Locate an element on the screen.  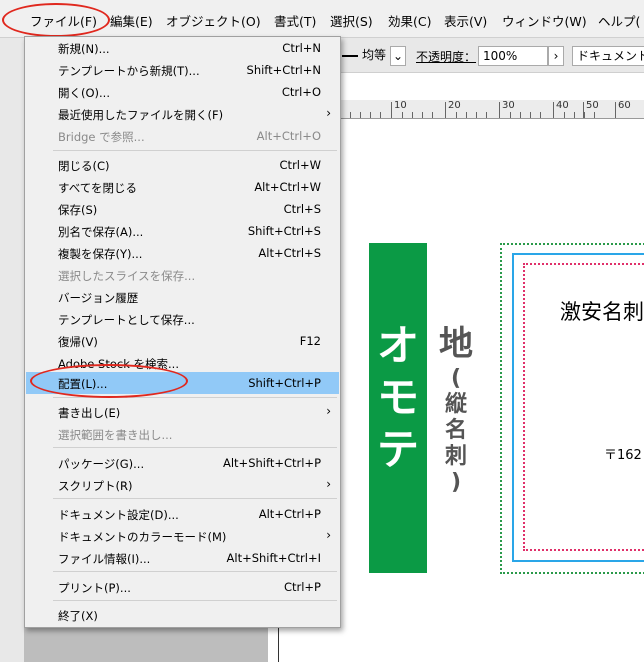
menu-item-print: プリント(P)... Ctrl+P is located at coordinates (182, 587).